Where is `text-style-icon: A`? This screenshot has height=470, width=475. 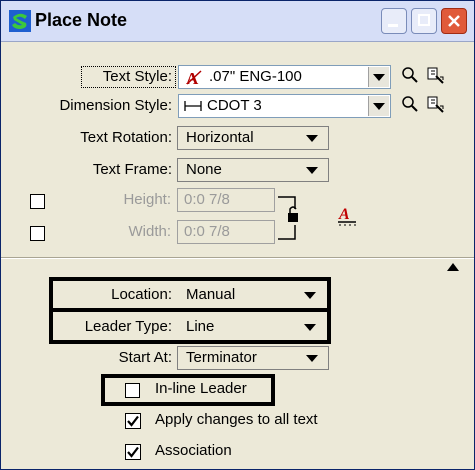 text-style-icon: A is located at coordinates (194, 77).